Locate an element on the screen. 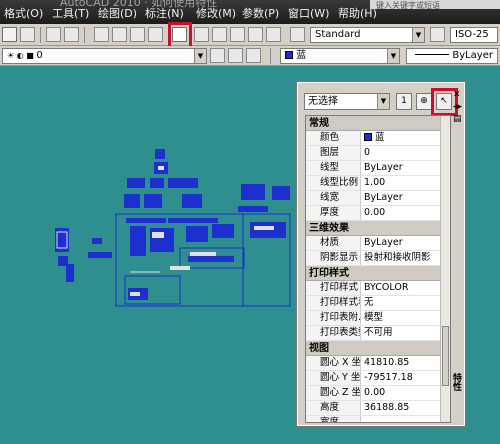 This screenshot has width=500, height=444. property-row: 打印表类型不可用 is located at coordinates (378, 333).